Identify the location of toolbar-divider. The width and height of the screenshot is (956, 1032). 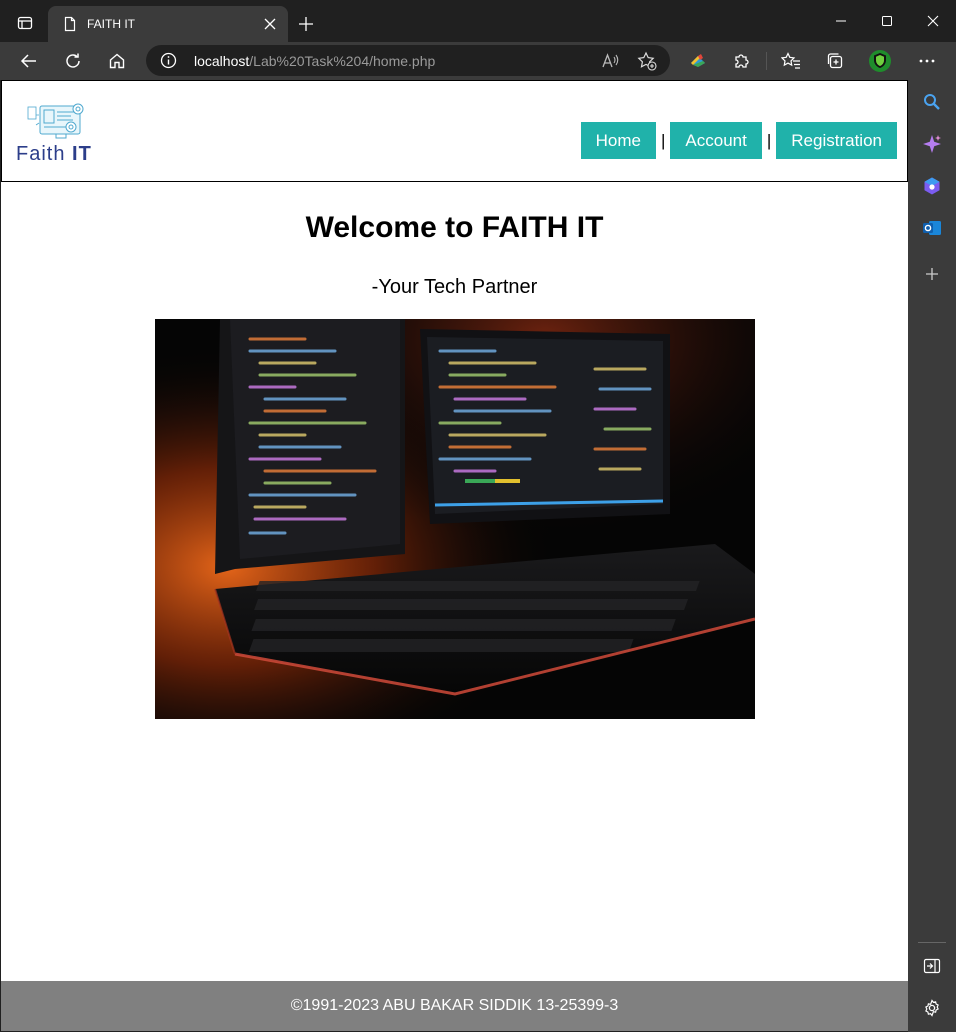
(766, 61).